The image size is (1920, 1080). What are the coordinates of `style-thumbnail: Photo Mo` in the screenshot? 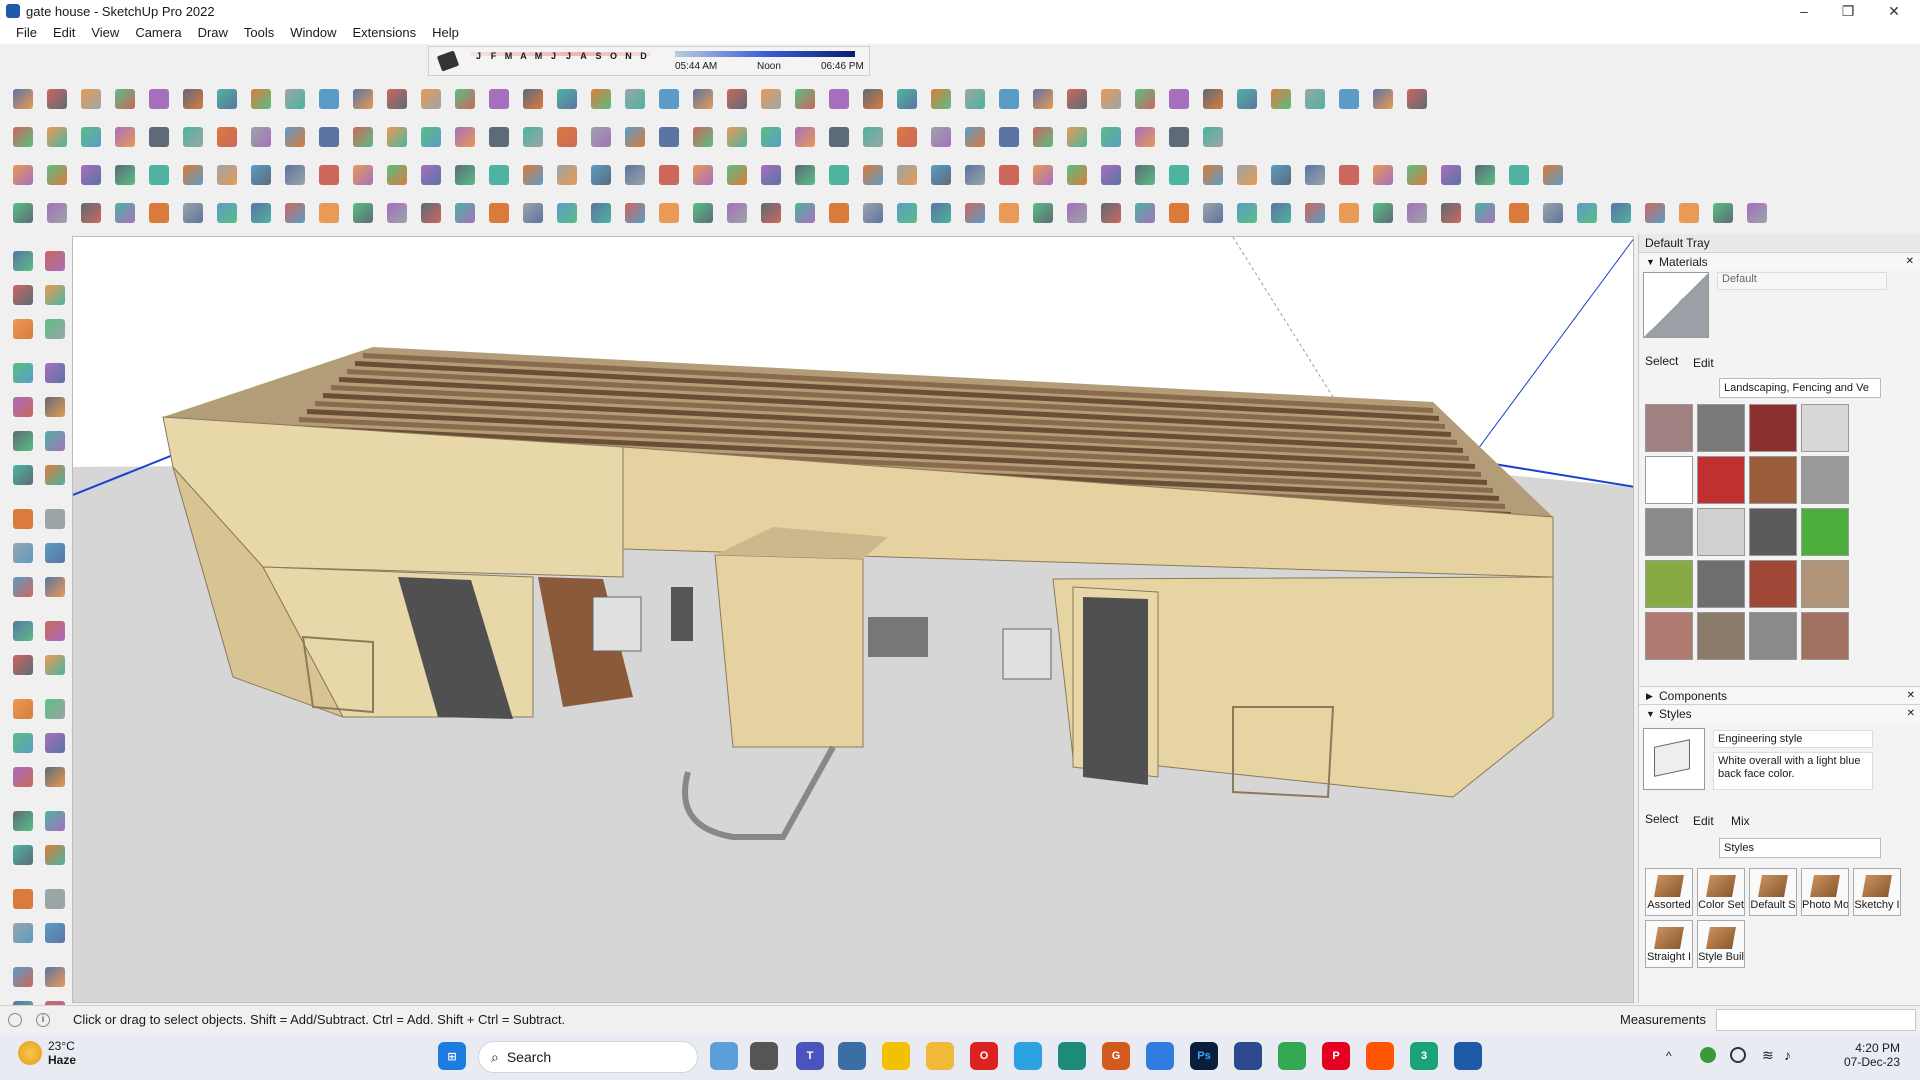 It's located at (1825, 892).